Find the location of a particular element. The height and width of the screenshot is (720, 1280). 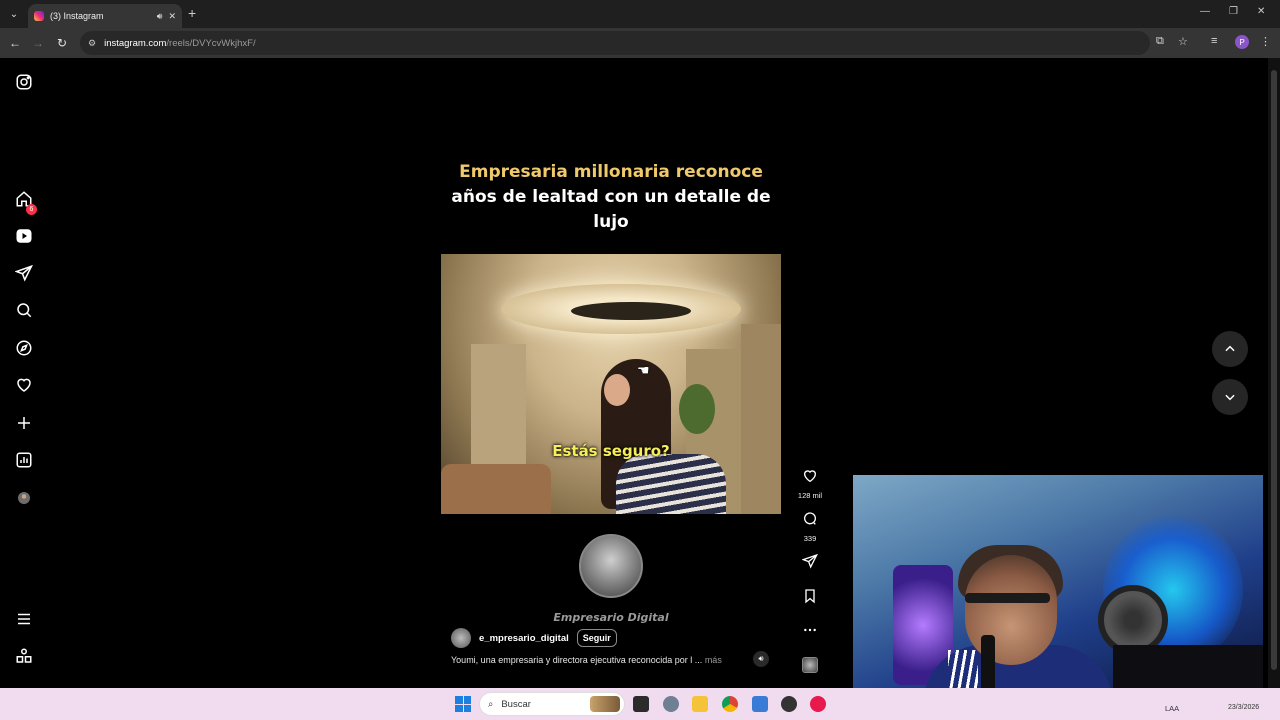

comment-action: 339 is located at coordinates (810, 527).